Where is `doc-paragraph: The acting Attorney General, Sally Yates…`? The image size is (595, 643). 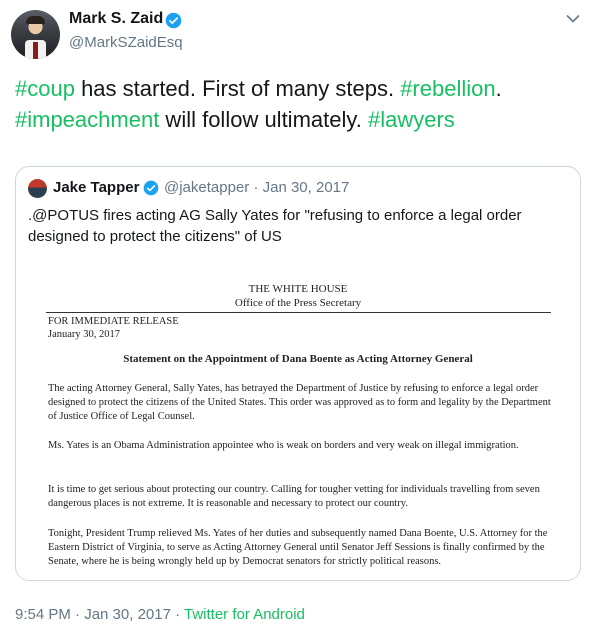
doc-paragraph: The acting Attorney General, Sally Yates… is located at coordinates (299, 402).